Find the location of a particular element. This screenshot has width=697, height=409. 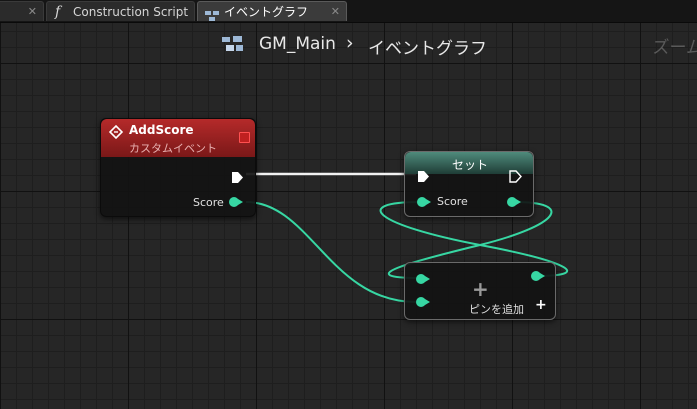

set-score-out-pin is located at coordinates (514, 202).